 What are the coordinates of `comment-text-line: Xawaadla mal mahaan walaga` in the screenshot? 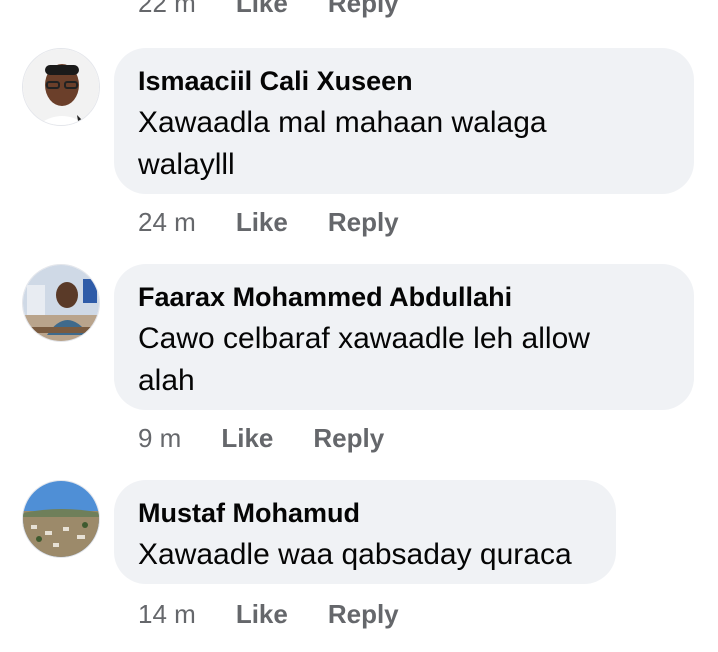 It's located at (342, 122).